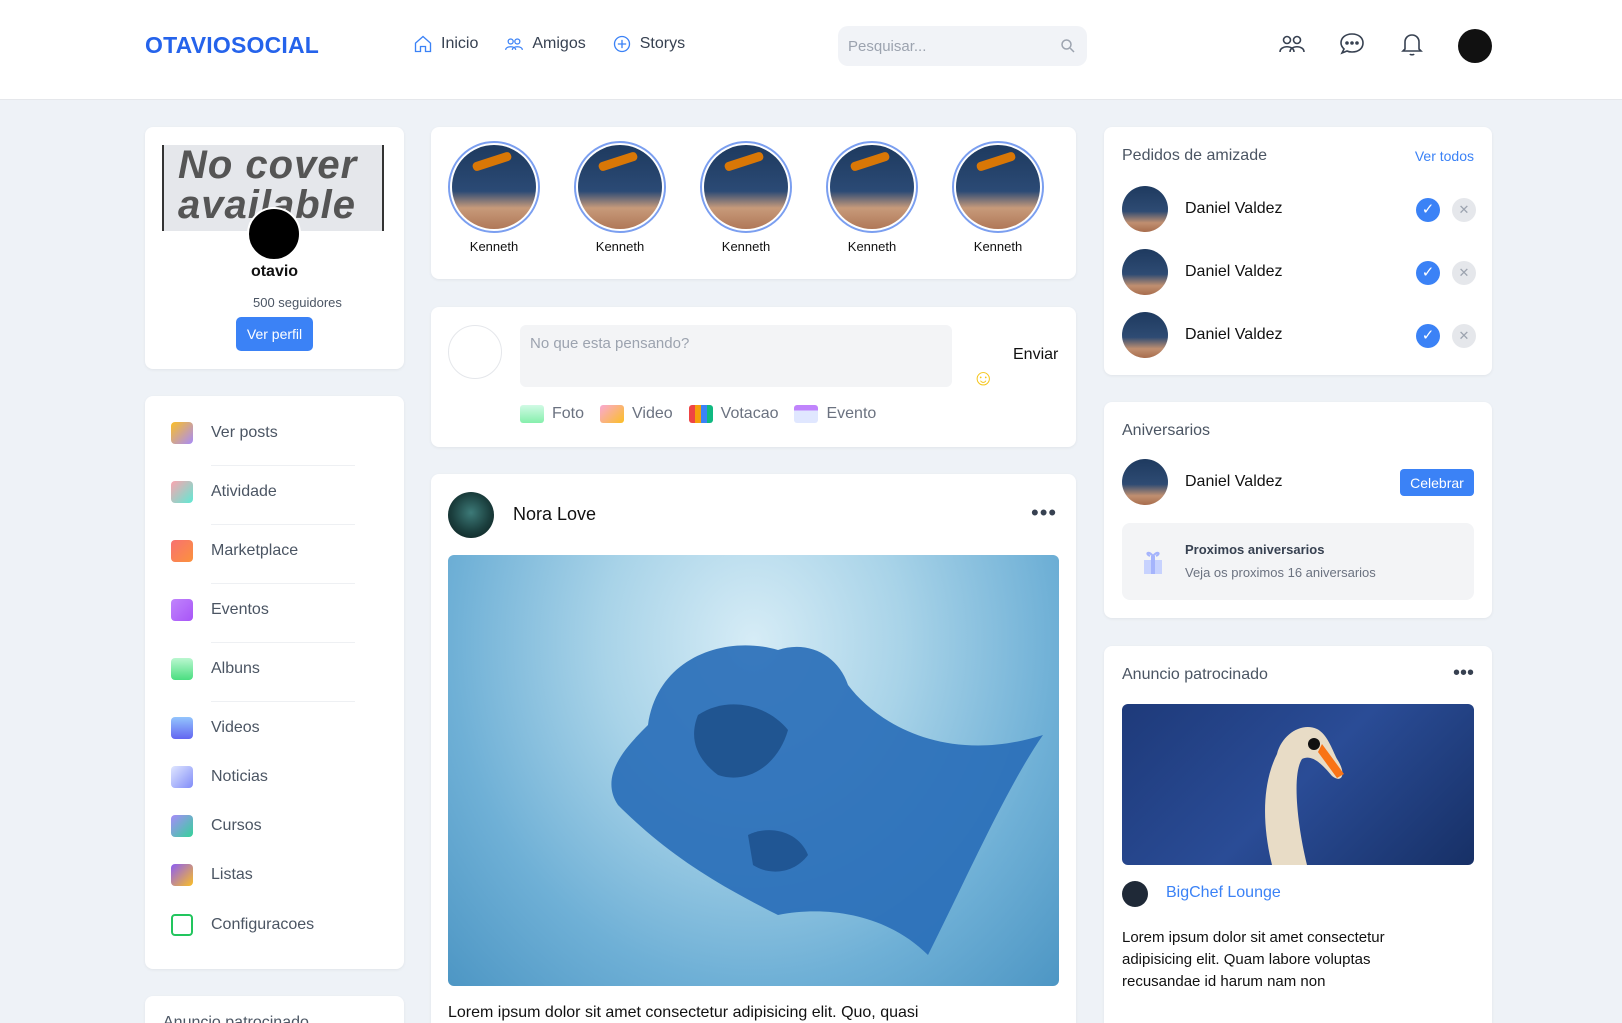  What do you see at coordinates (1035, 355) in the screenshot?
I see `send-button: Enviar` at bounding box center [1035, 355].